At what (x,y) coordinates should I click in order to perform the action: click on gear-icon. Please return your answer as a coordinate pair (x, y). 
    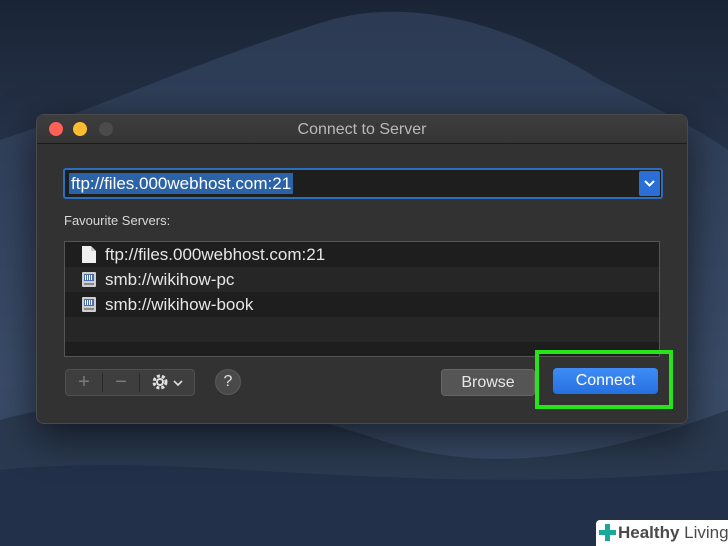
    Looking at the image, I should click on (160, 382).